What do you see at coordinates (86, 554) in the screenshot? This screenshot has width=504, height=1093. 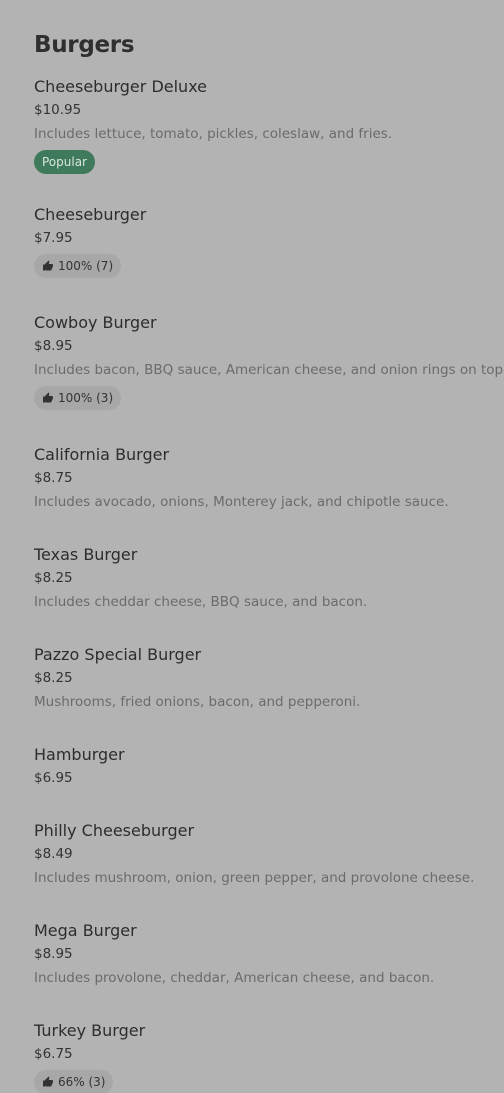 I see `item-name: Texas Burger` at bounding box center [86, 554].